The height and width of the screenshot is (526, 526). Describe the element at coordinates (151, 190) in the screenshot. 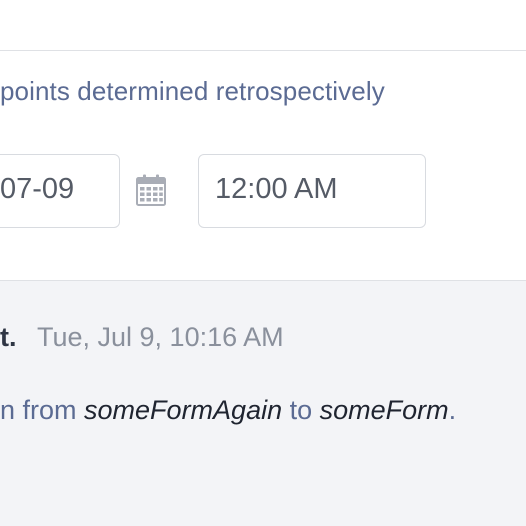

I see `calendar-icon` at that location.